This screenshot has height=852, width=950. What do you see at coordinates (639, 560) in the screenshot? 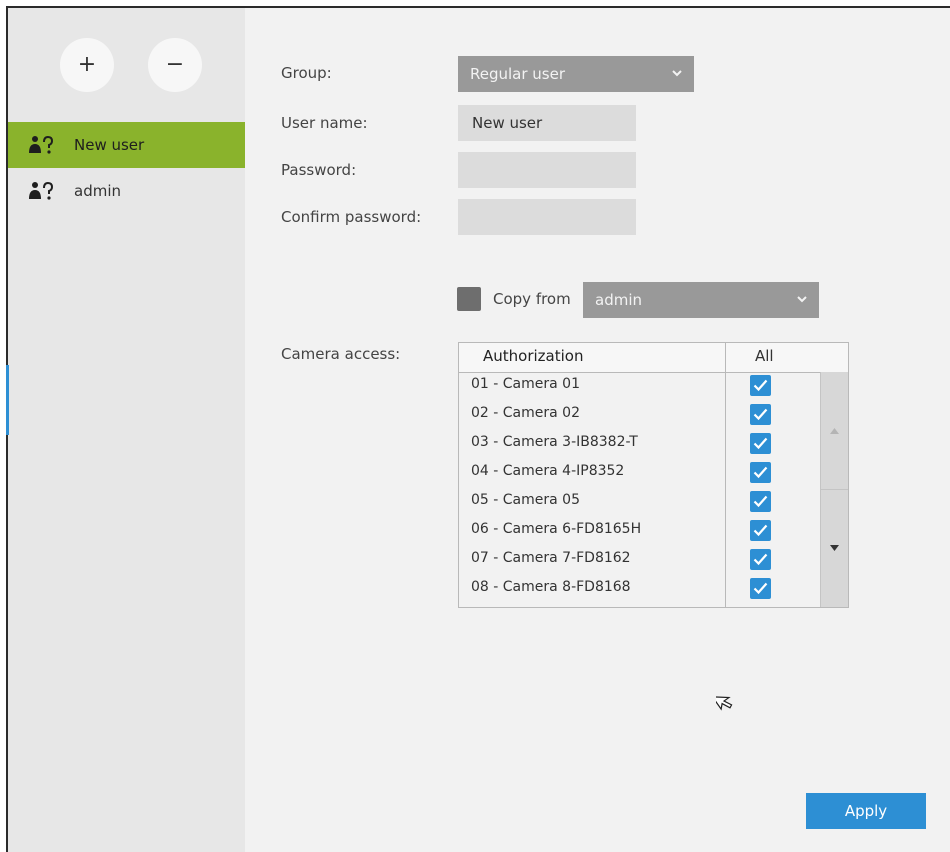
I see `table-row: 07 - Camera 7-FD8162` at bounding box center [639, 560].